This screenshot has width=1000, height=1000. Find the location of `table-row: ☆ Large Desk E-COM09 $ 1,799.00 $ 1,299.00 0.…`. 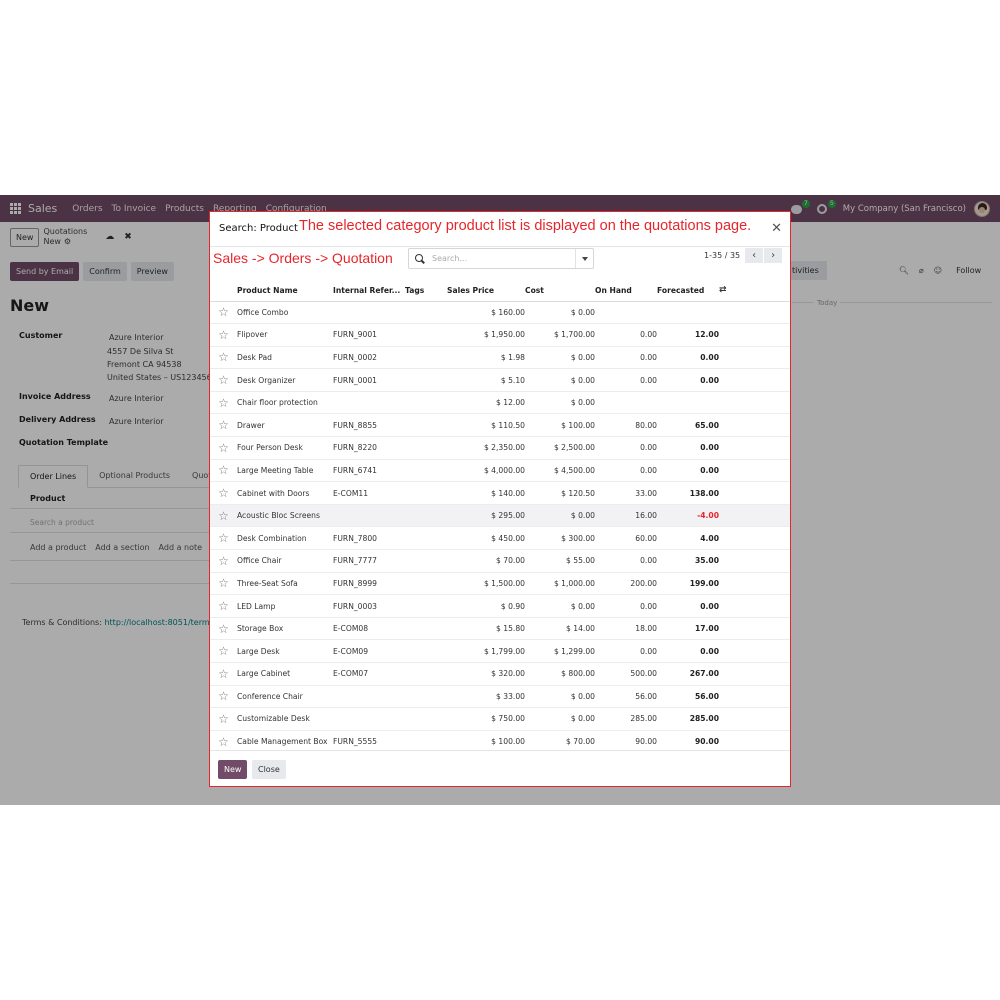

table-row: ☆ Large Desk E-COM09 $ 1,799.00 $ 1,299.00 0.… is located at coordinates (500, 651).